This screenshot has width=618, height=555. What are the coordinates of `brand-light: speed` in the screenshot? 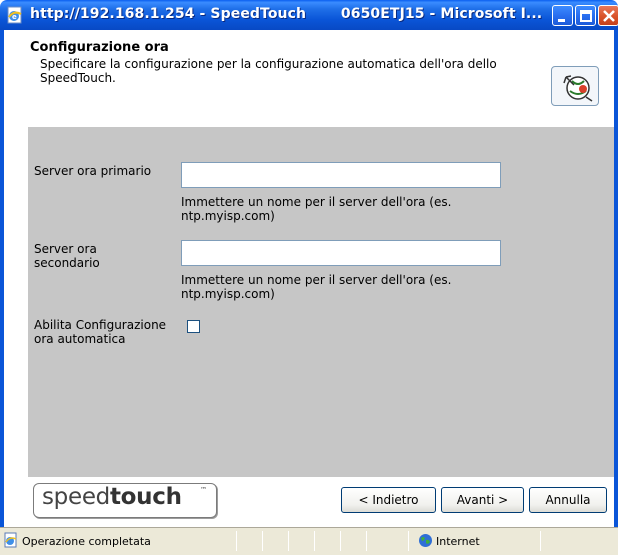 It's located at (76, 497).